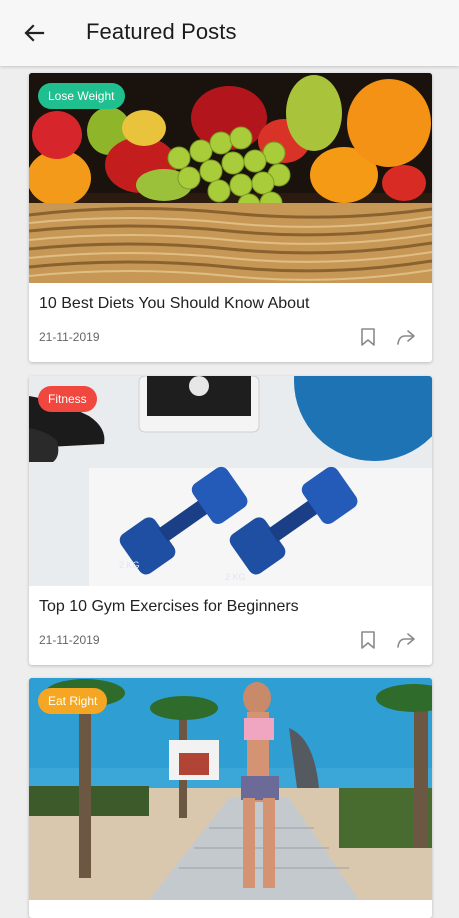 This screenshot has width=459, height=918. What do you see at coordinates (169, 607) in the screenshot?
I see `post-title: Top 10 Gym Exercises for Beginners` at bounding box center [169, 607].